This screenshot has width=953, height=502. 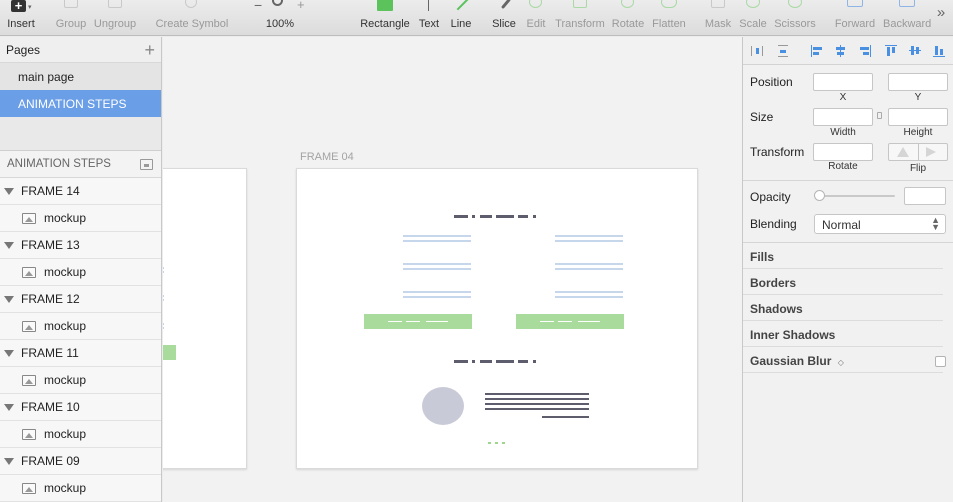 I want to click on scissors-button: Scissors, so click(x=795, y=18).